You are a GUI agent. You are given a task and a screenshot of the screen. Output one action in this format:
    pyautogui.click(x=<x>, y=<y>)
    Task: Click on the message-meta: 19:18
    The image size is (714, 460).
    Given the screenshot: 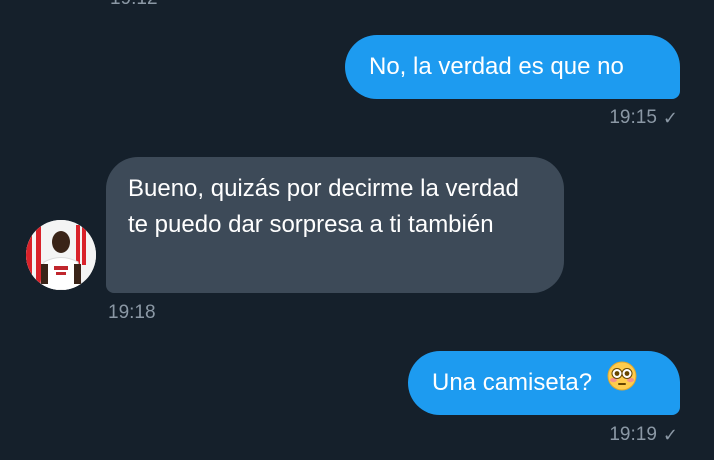 What is the action you would take?
    pyautogui.click(x=132, y=313)
    